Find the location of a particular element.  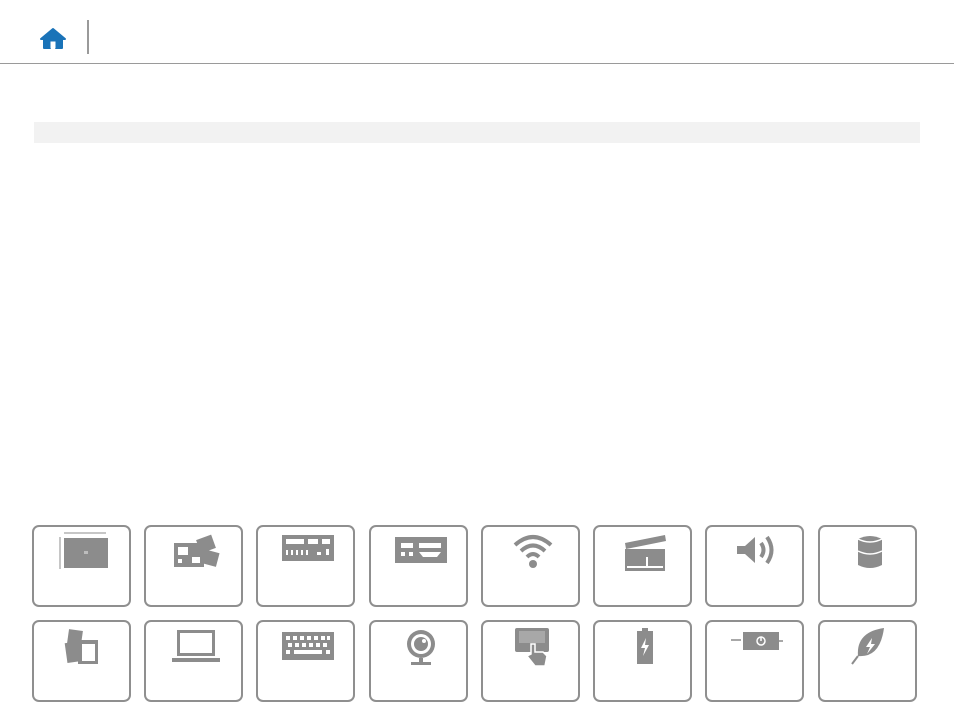

tile-audio is located at coordinates (754, 566).